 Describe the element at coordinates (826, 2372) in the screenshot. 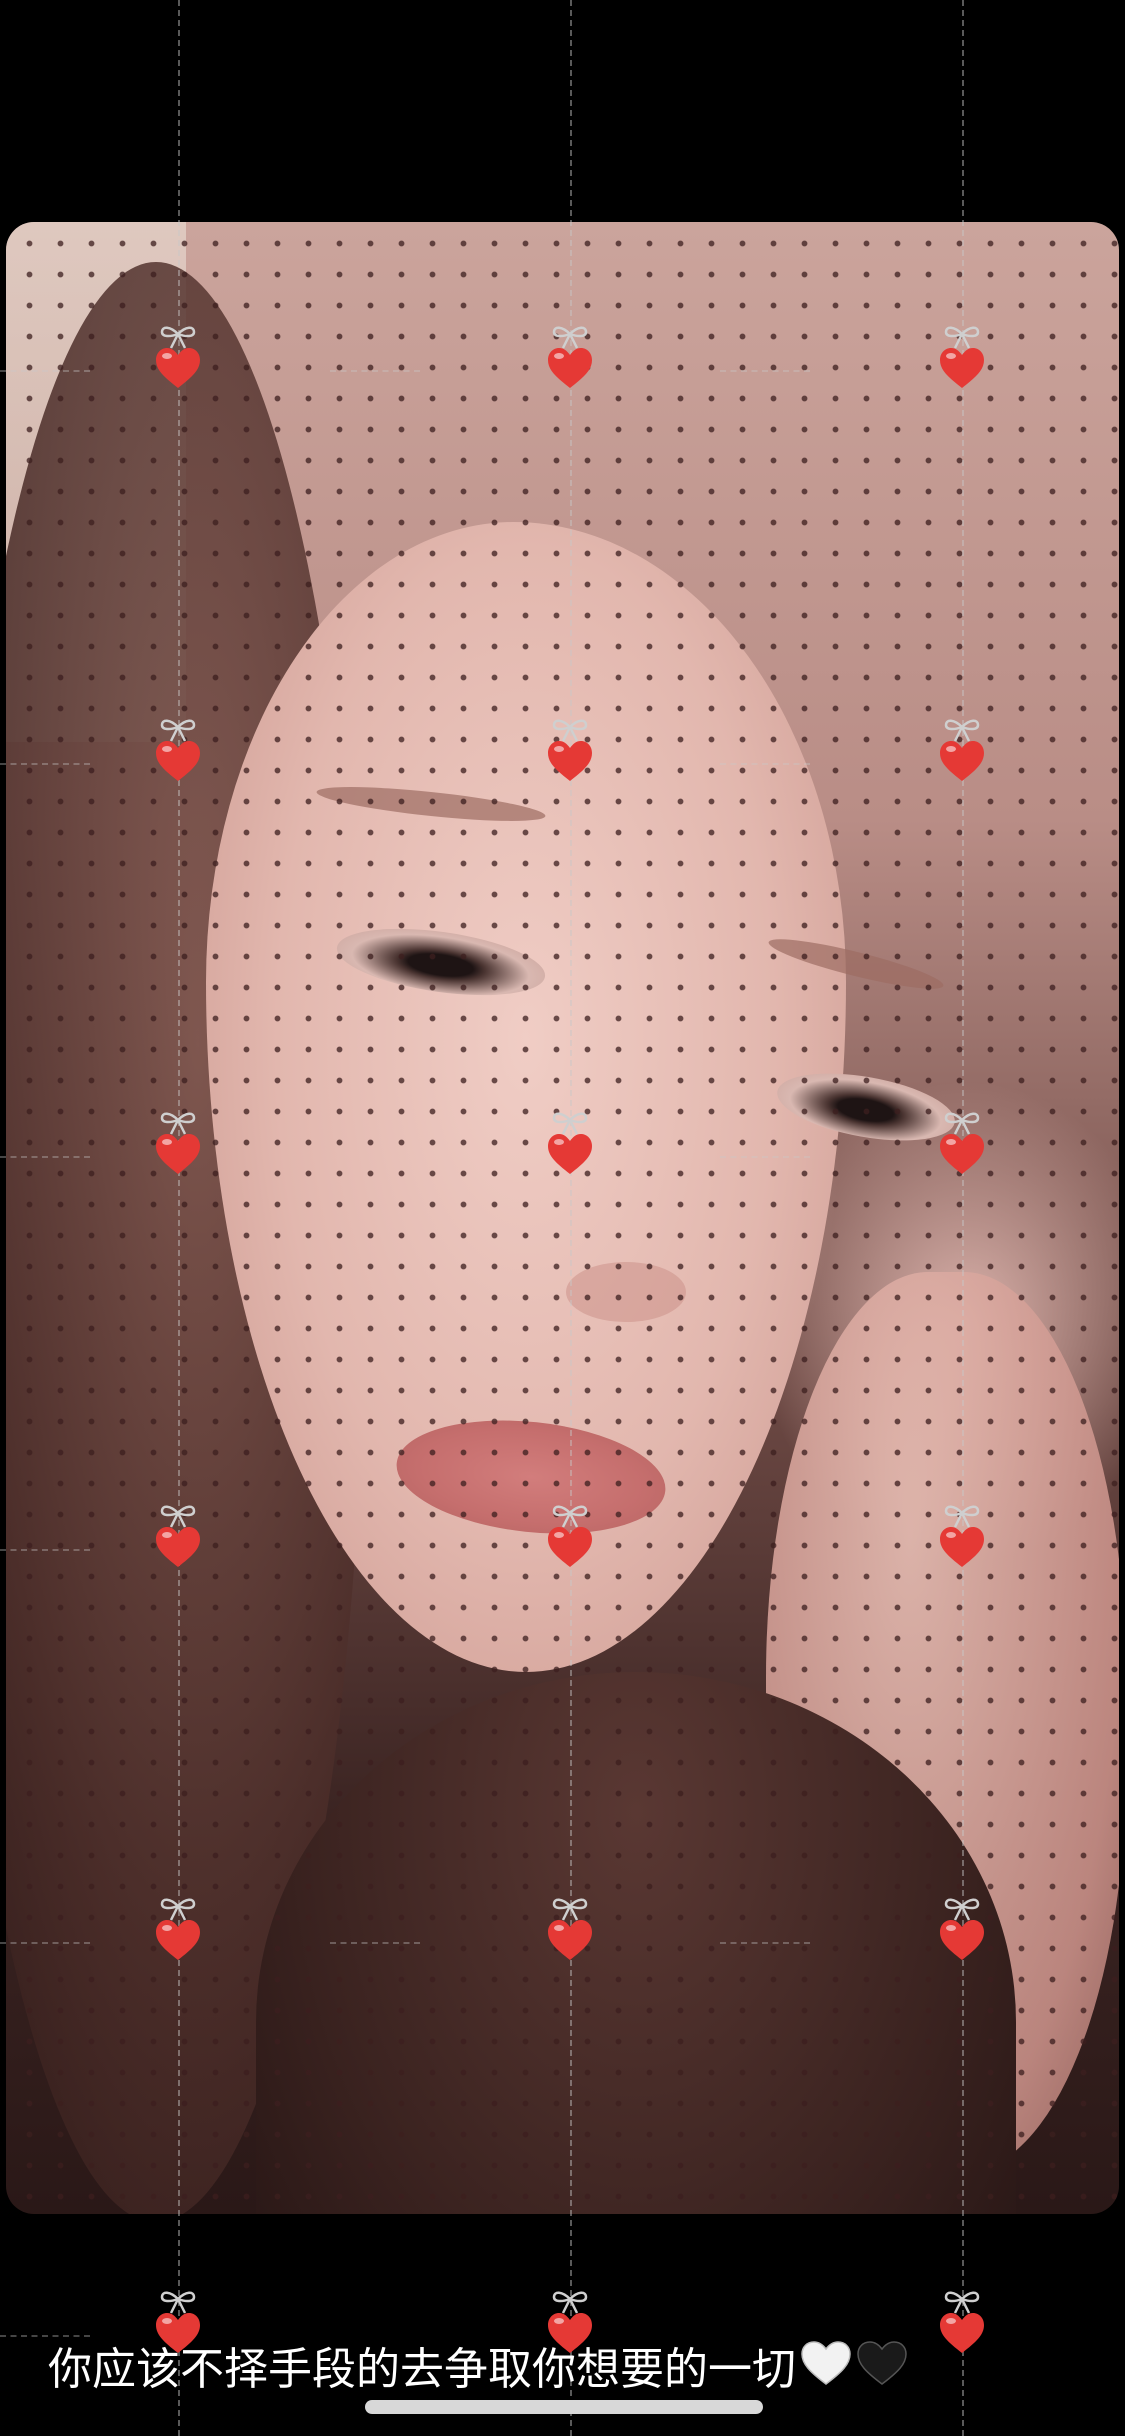

I see `white-heart-icon` at that location.